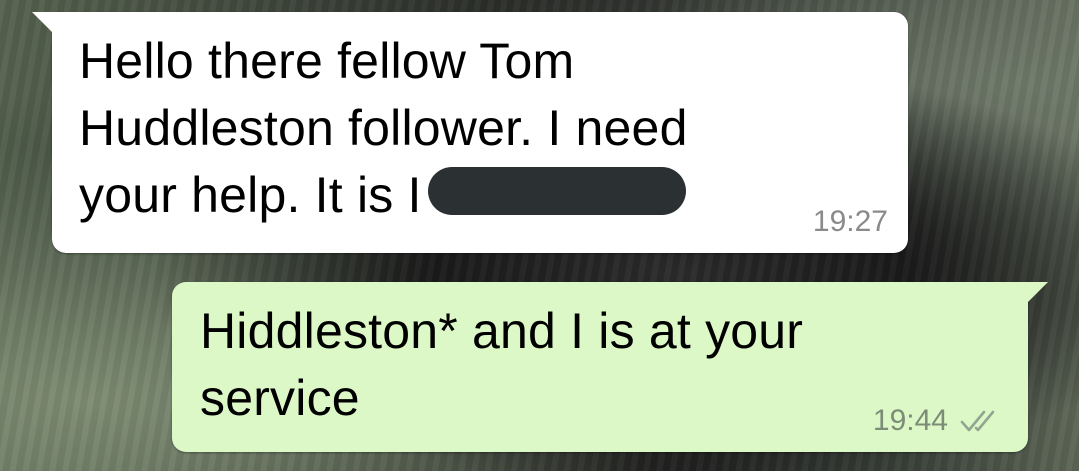 This screenshot has width=1079, height=471. Describe the element at coordinates (43, 23) in the screenshot. I see `incoming-bubble-tail` at that location.